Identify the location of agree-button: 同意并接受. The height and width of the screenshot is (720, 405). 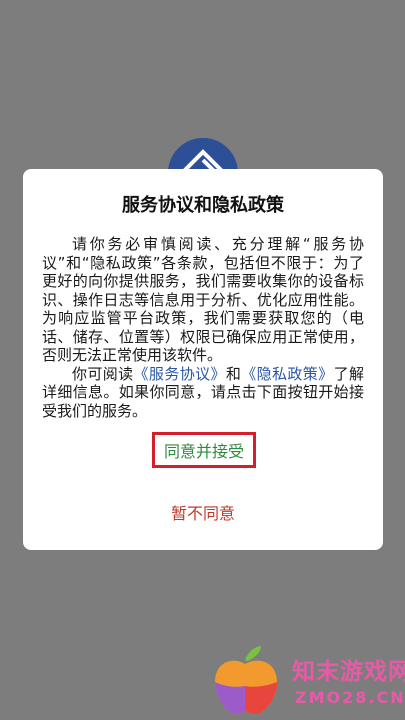
(204, 450).